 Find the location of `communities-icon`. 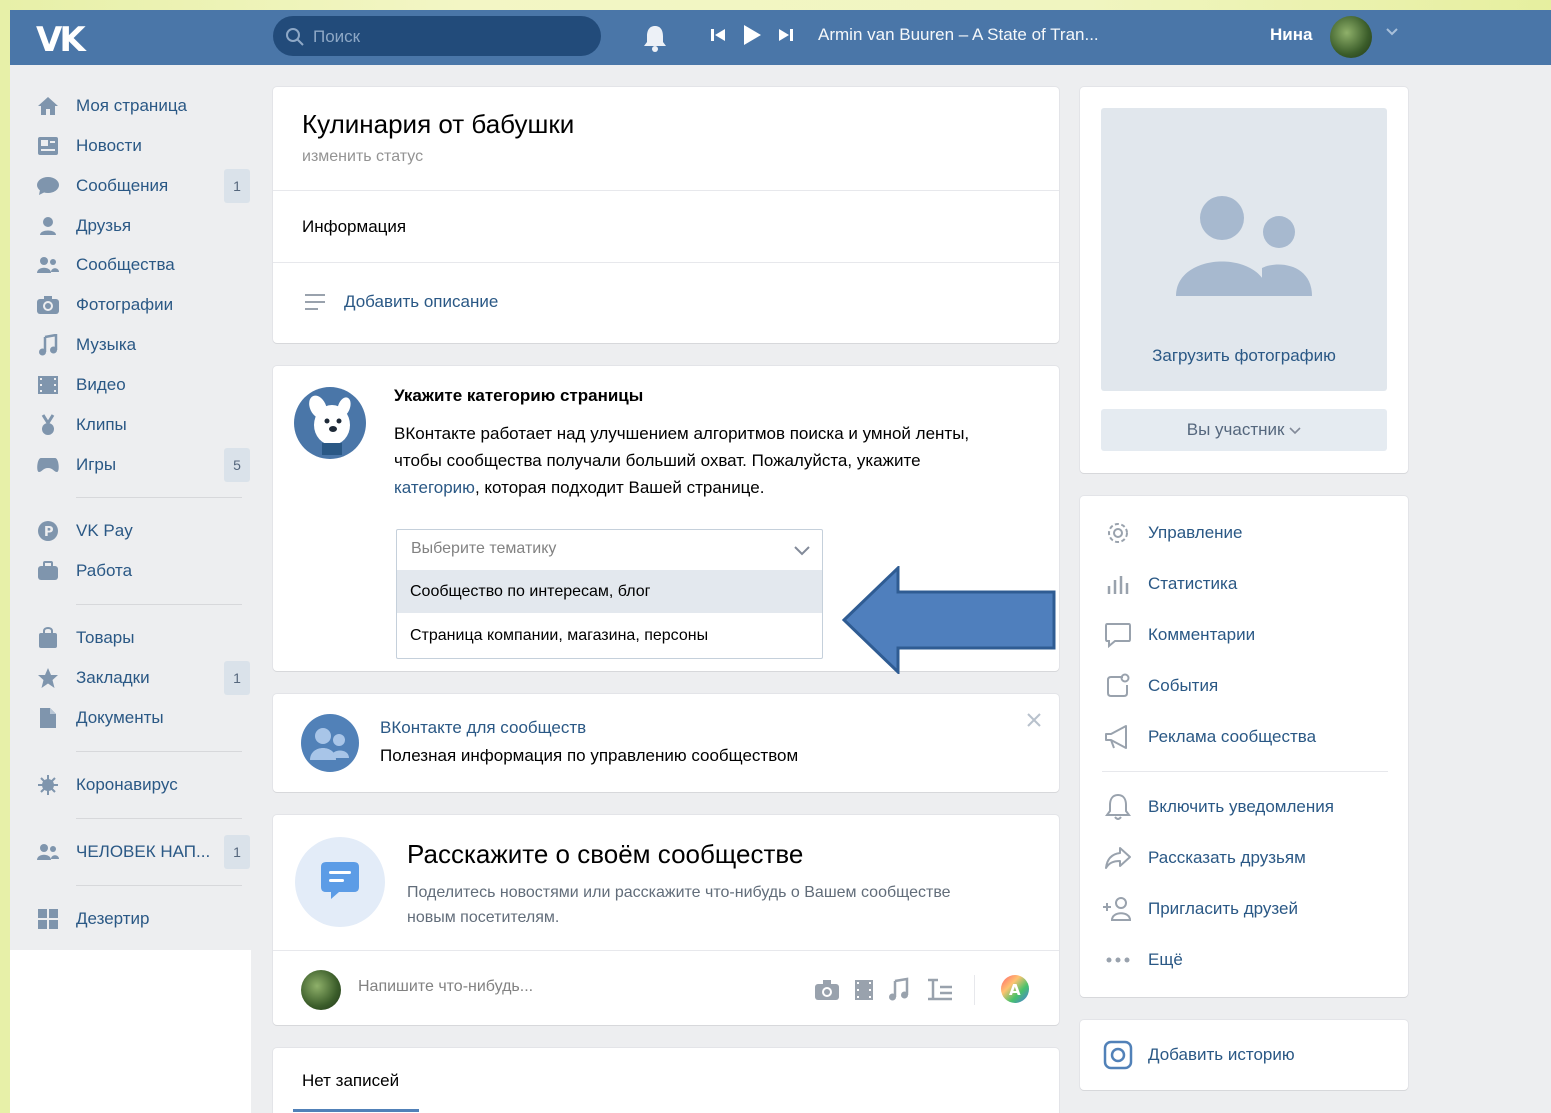

communities-icon is located at coordinates (48, 265).